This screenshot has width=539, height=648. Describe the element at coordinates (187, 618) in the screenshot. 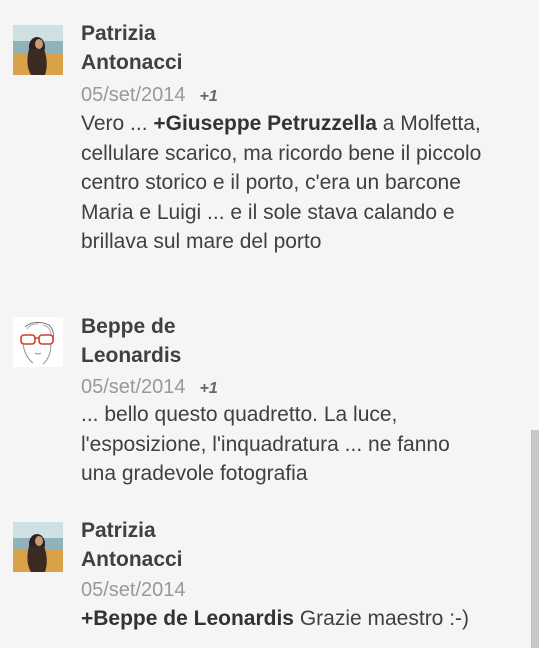

I see `mention-link: +Beppe de Leonardis` at that location.